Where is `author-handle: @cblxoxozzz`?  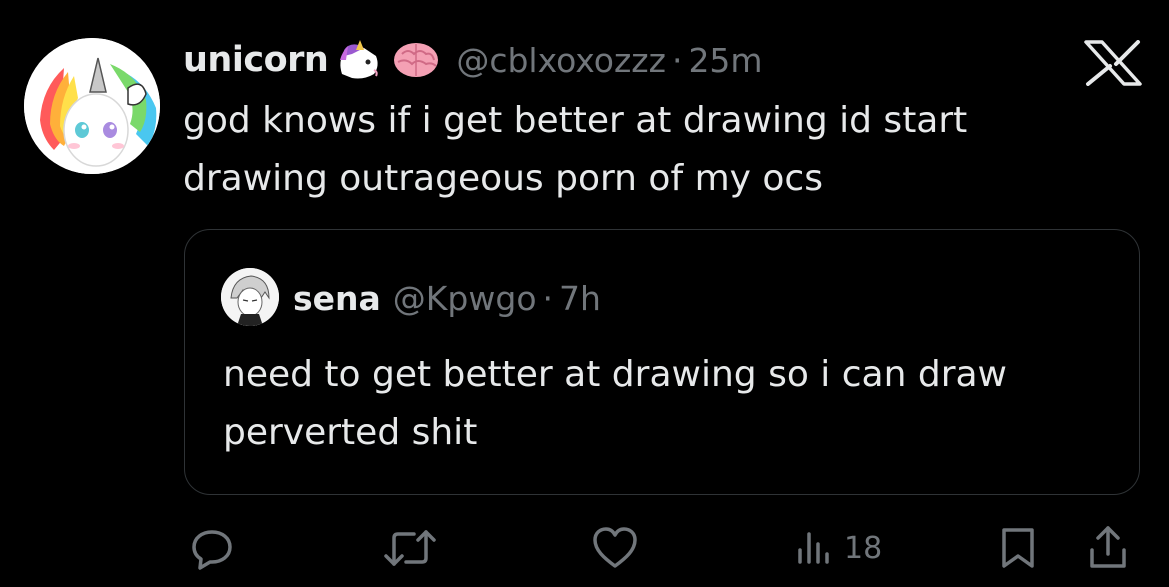 author-handle: @cblxoxozzz is located at coordinates (561, 60).